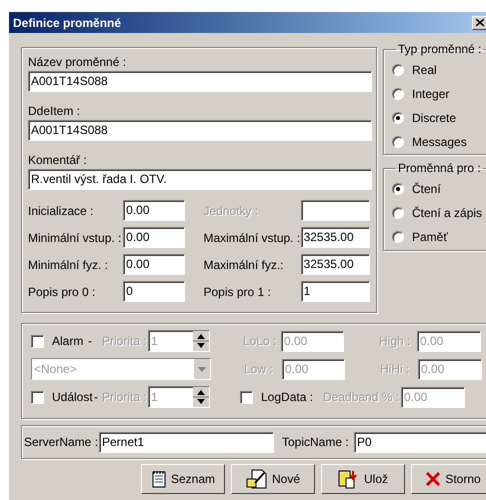 This screenshot has width=486, height=500. What do you see at coordinates (439, 49) in the screenshot?
I see `group-title: Typ proměnné :` at bounding box center [439, 49].